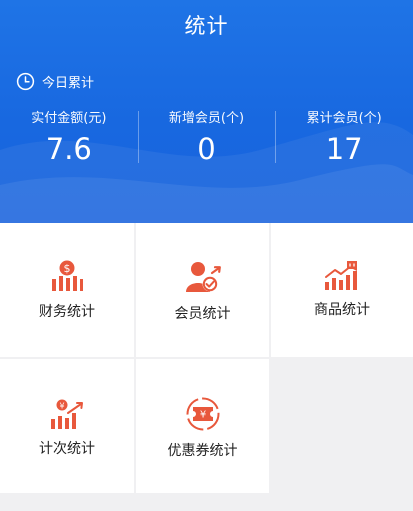 The width and height of the screenshot is (413, 511). I want to click on coupon-icon: ¥, so click(202, 414).